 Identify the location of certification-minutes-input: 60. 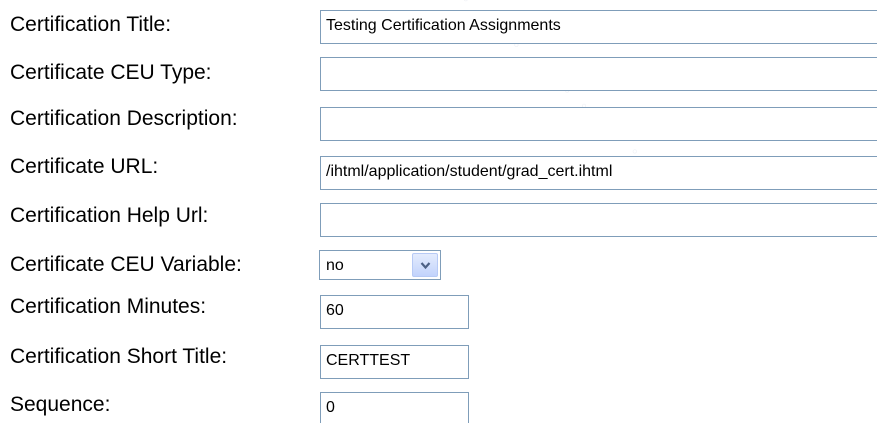
(394, 312).